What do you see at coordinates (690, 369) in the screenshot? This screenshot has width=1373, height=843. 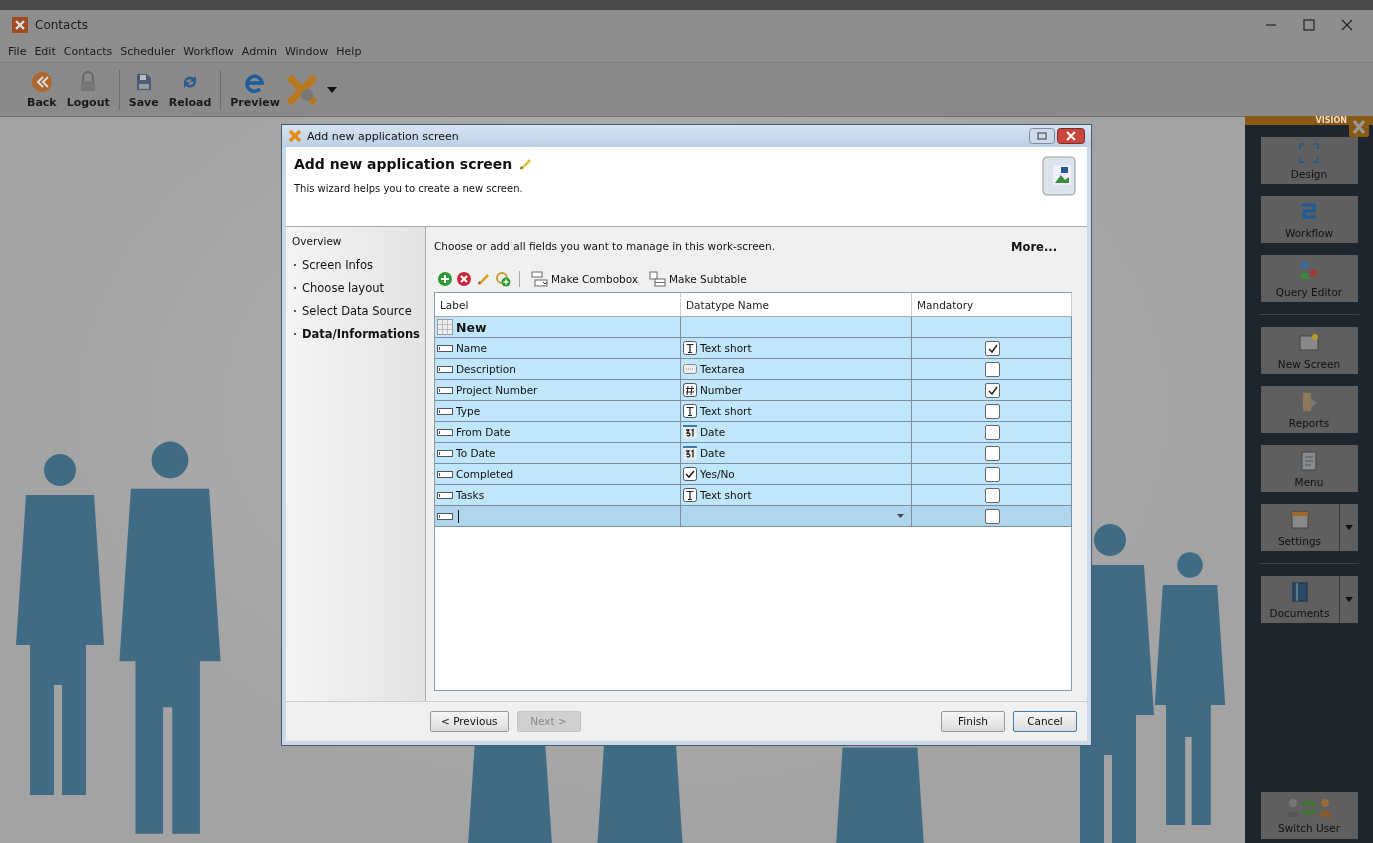 I see `textarea-type-icon` at bounding box center [690, 369].